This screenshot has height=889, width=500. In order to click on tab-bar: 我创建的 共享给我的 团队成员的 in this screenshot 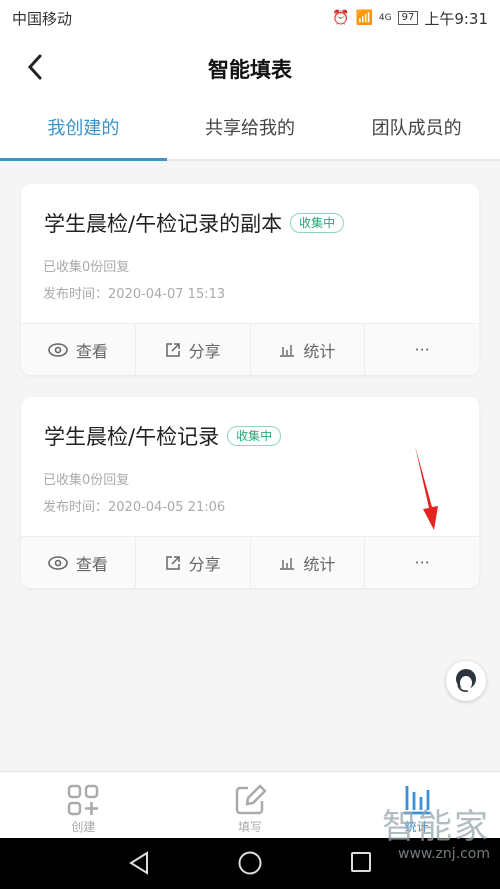, I will do `click(250, 130)`.